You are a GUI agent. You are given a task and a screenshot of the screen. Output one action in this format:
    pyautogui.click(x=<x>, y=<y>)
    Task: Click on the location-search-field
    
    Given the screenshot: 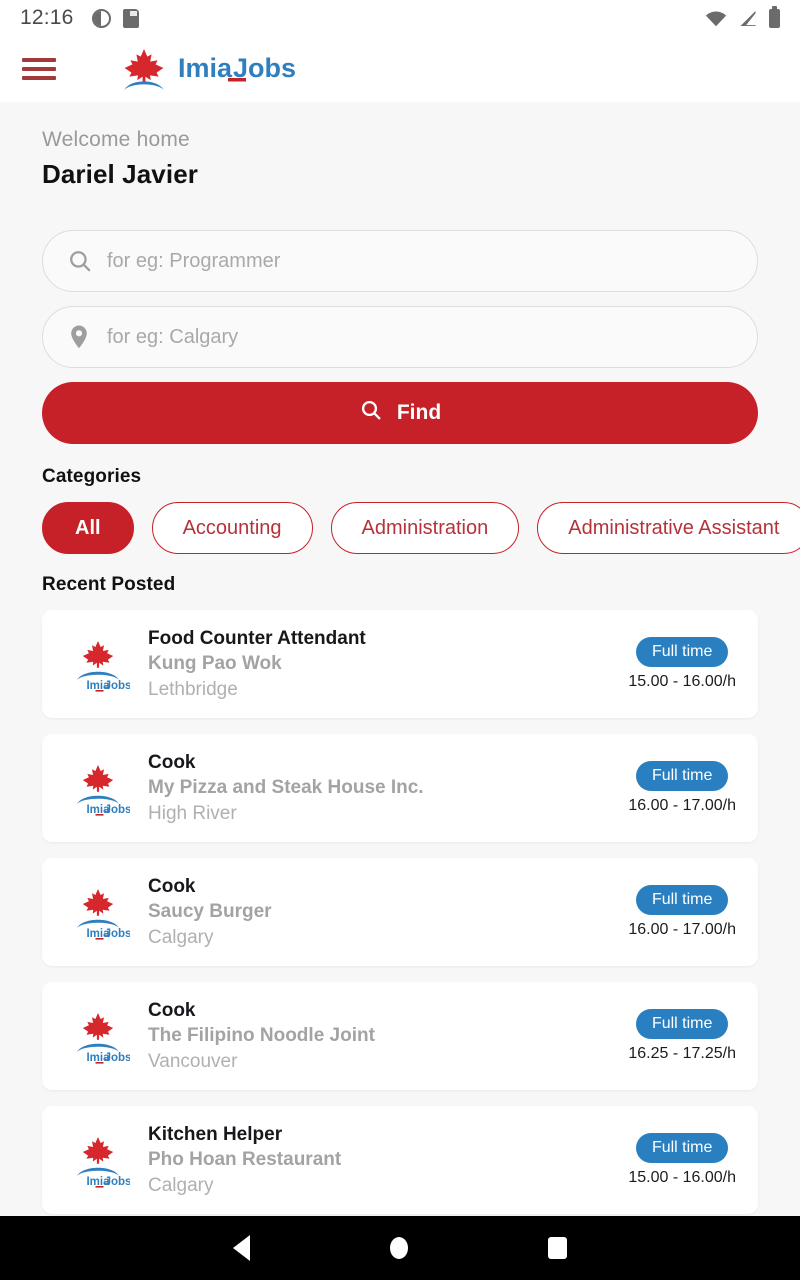 What is the action you would take?
    pyautogui.click(x=400, y=337)
    